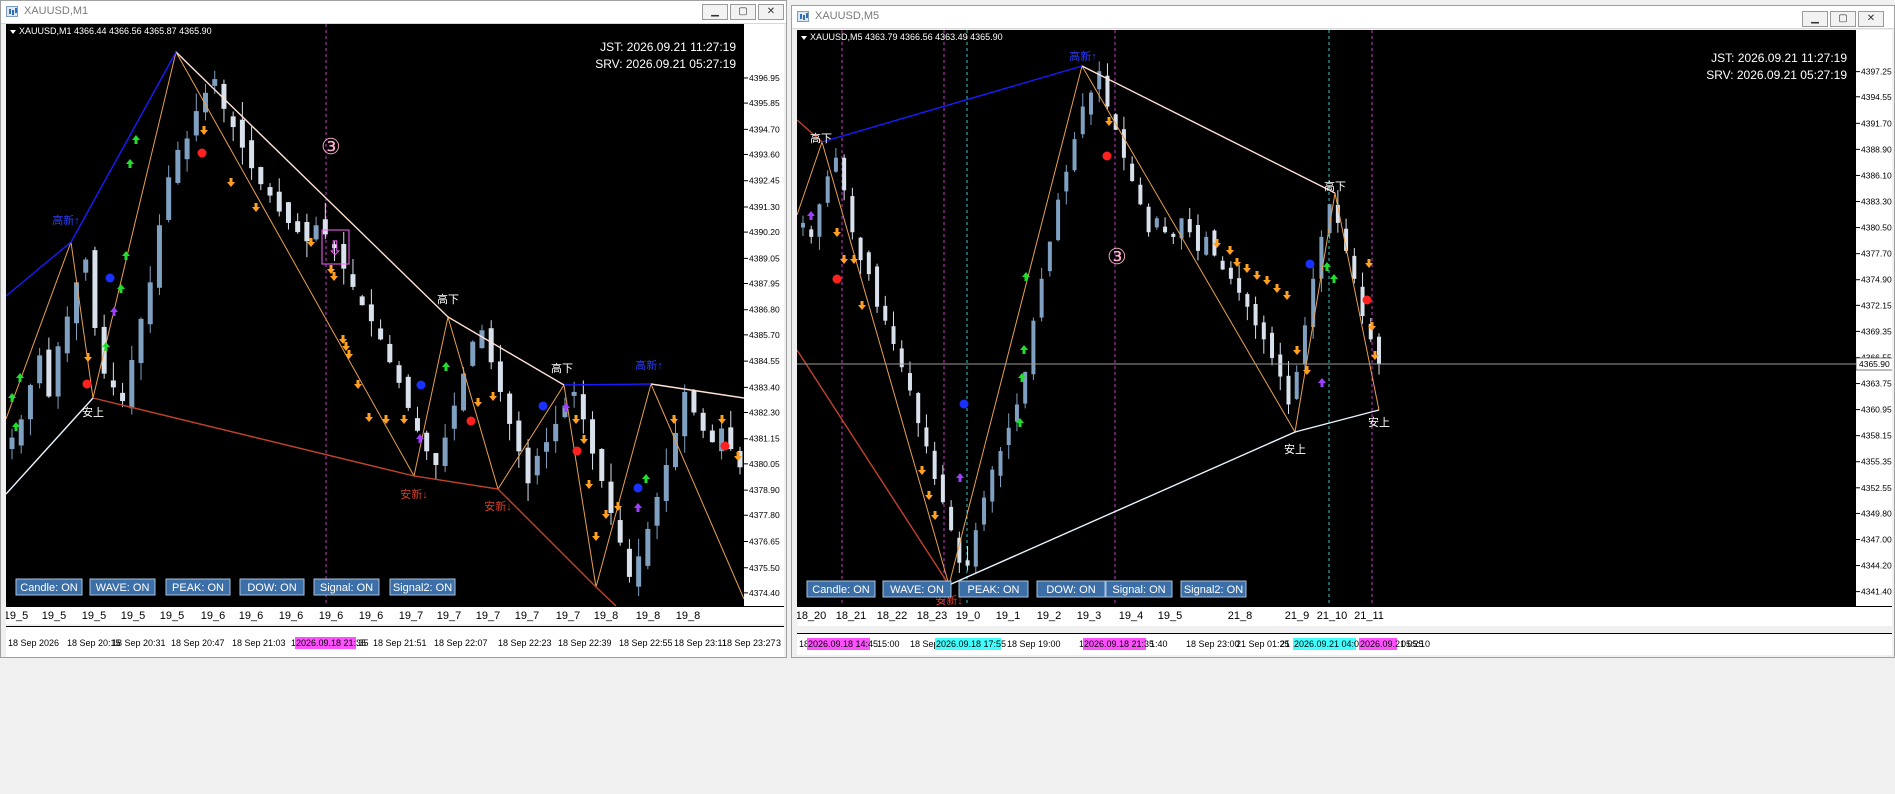 The image size is (1895, 794). I want to click on dow-swing-label: 高新↑, so click(1083, 56).